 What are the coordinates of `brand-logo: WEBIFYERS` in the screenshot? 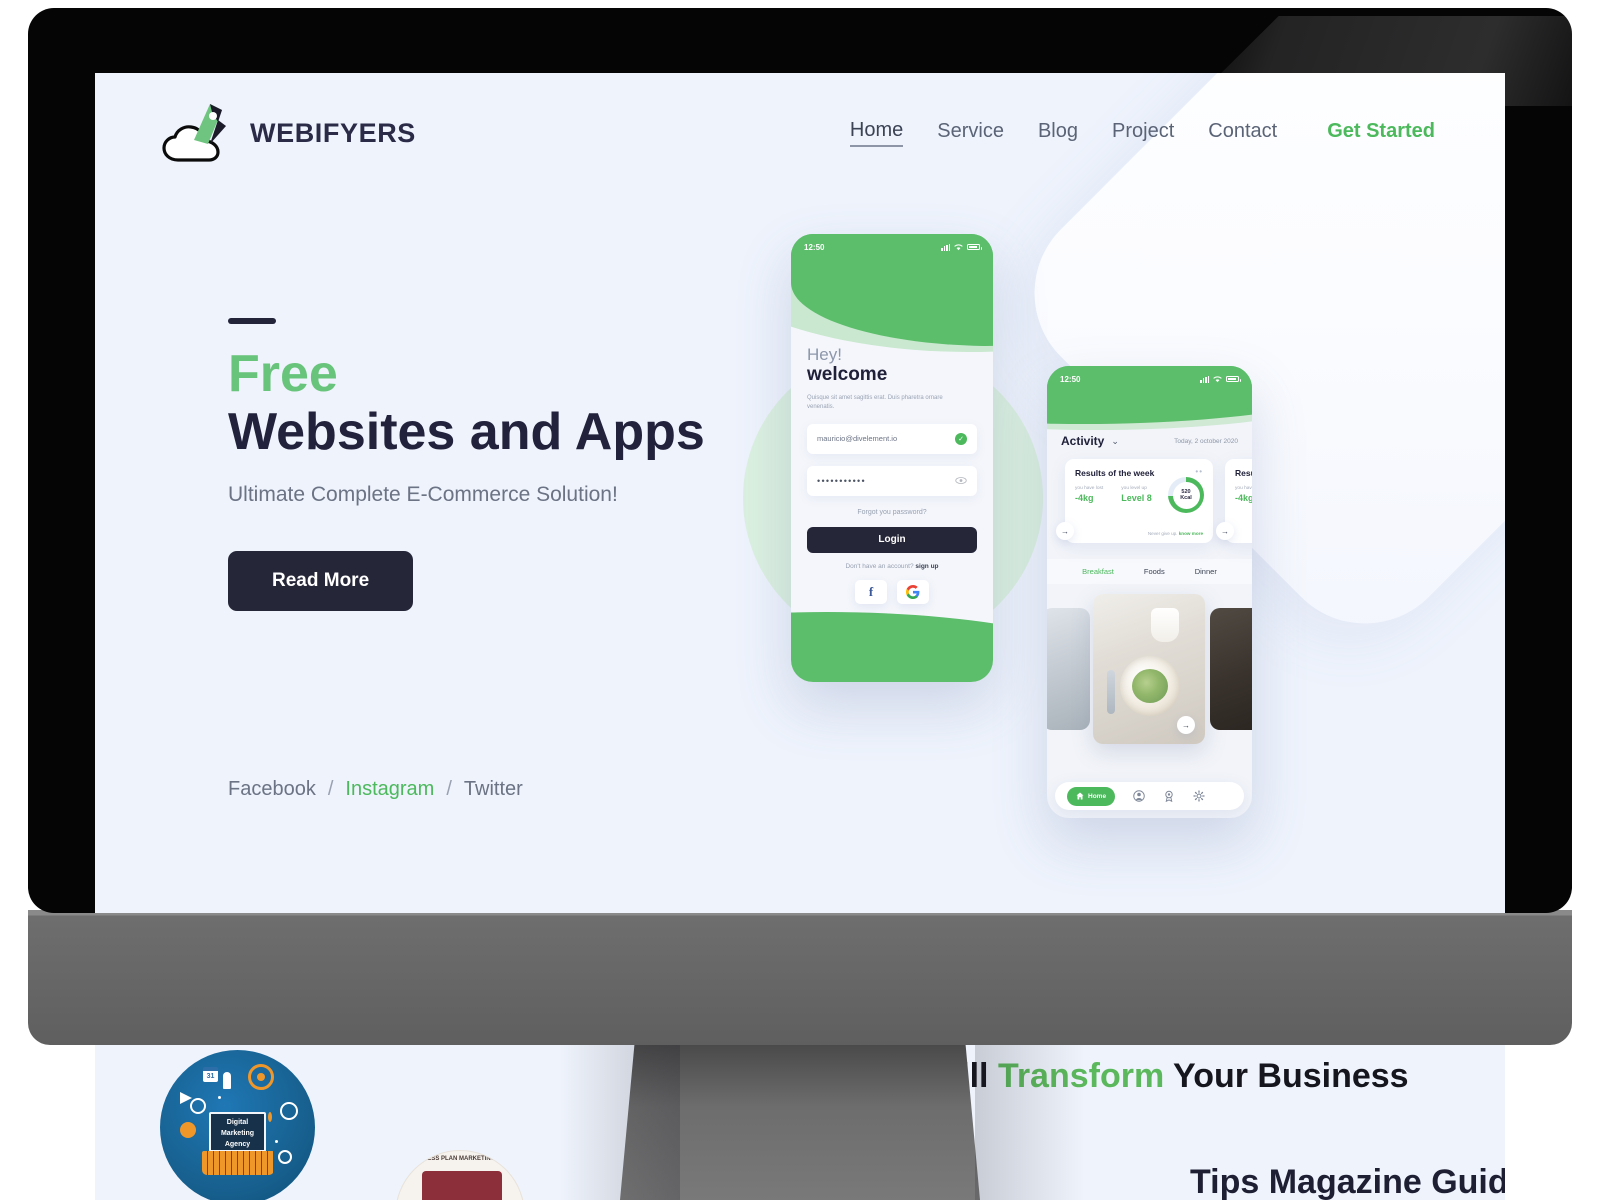 It's located at (288, 133).